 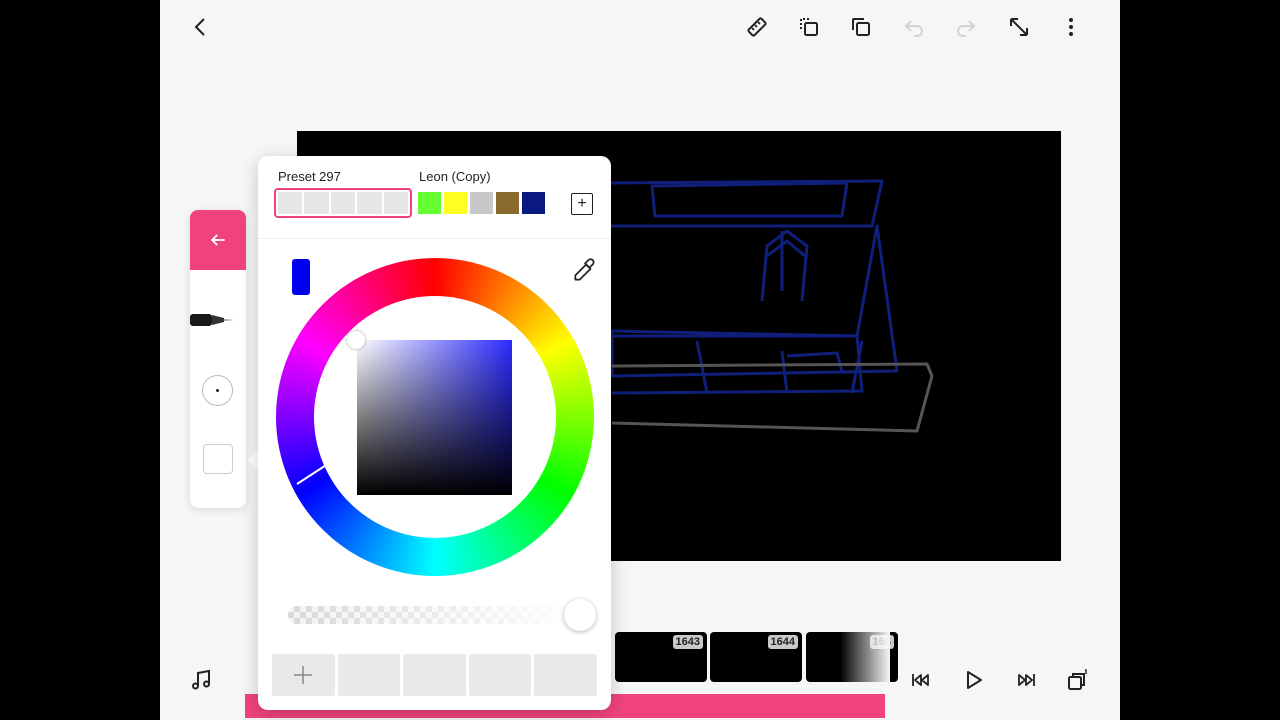 I want to click on copy-layer-icon, so click(x=809, y=27).